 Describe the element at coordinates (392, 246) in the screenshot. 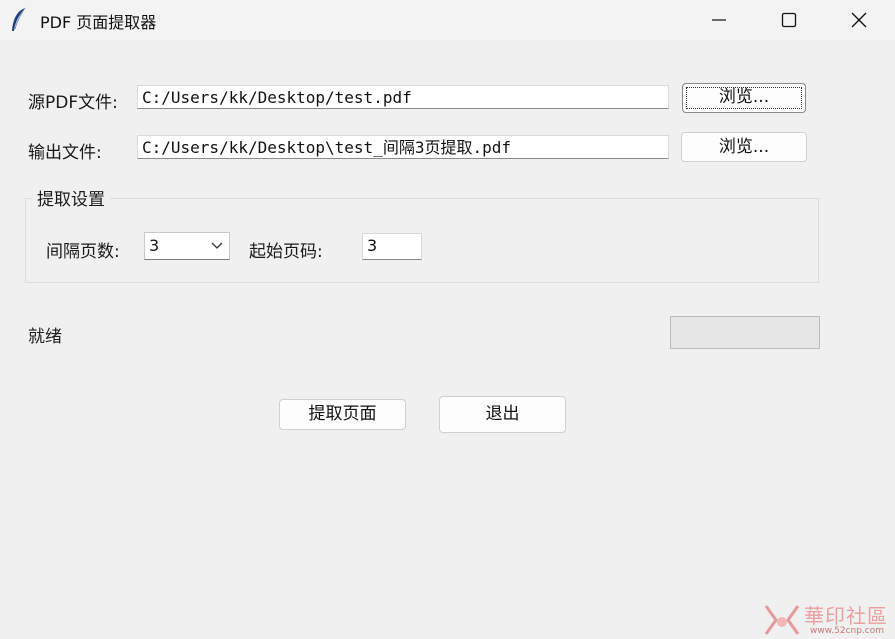

I see `start-page-input: 3` at that location.